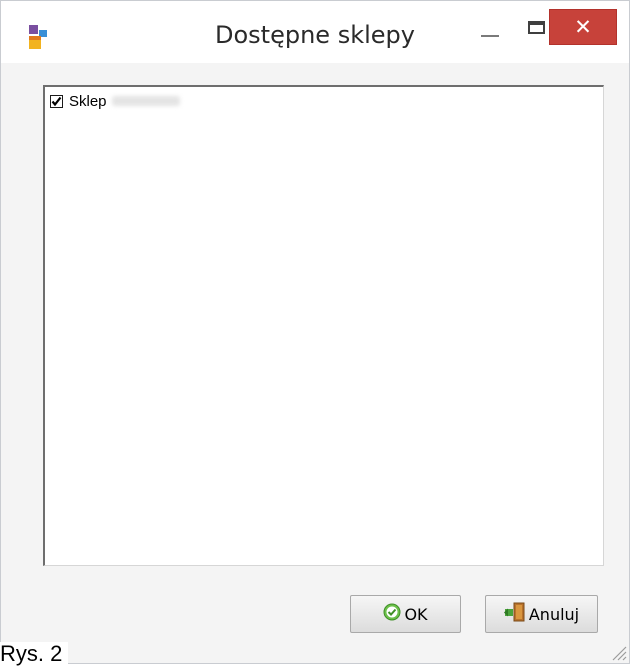 The image size is (635, 666). What do you see at coordinates (145, 101) in the screenshot?
I see `redacted-text` at bounding box center [145, 101].